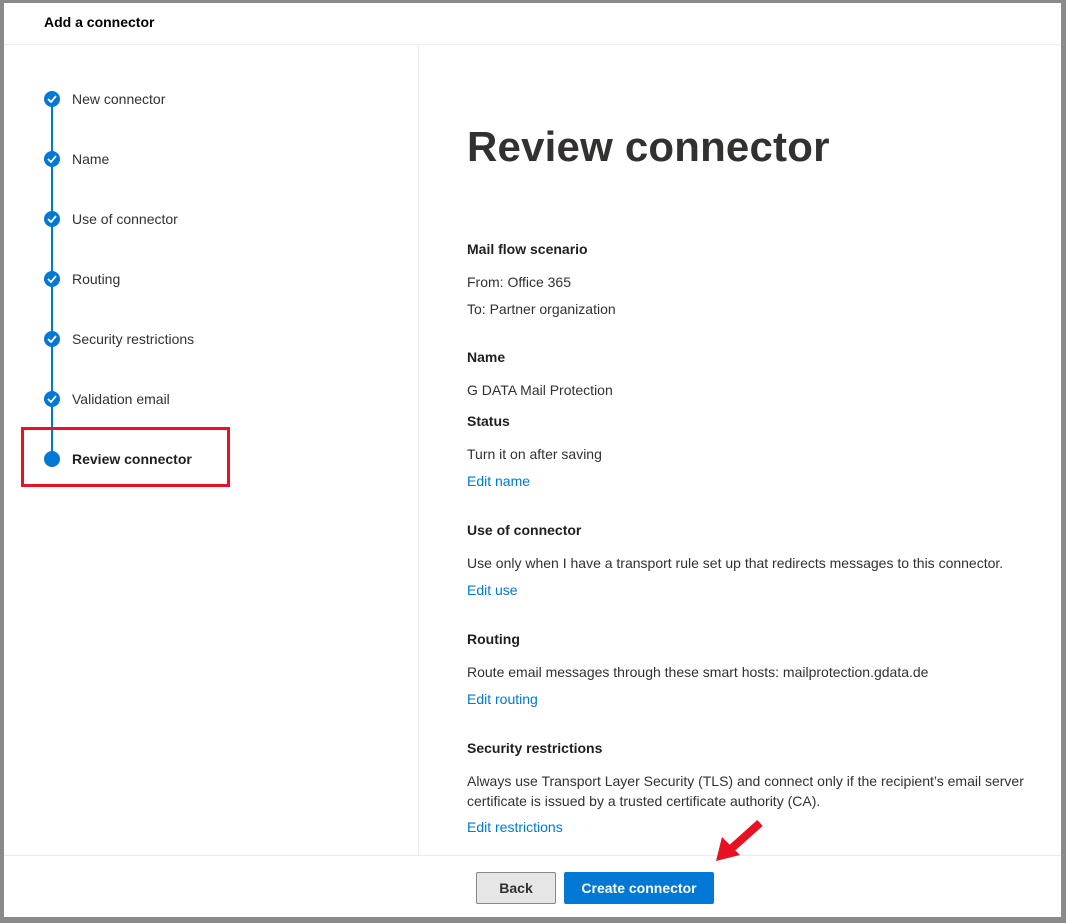  I want to click on step-new-connector: New connector, so click(104, 99).